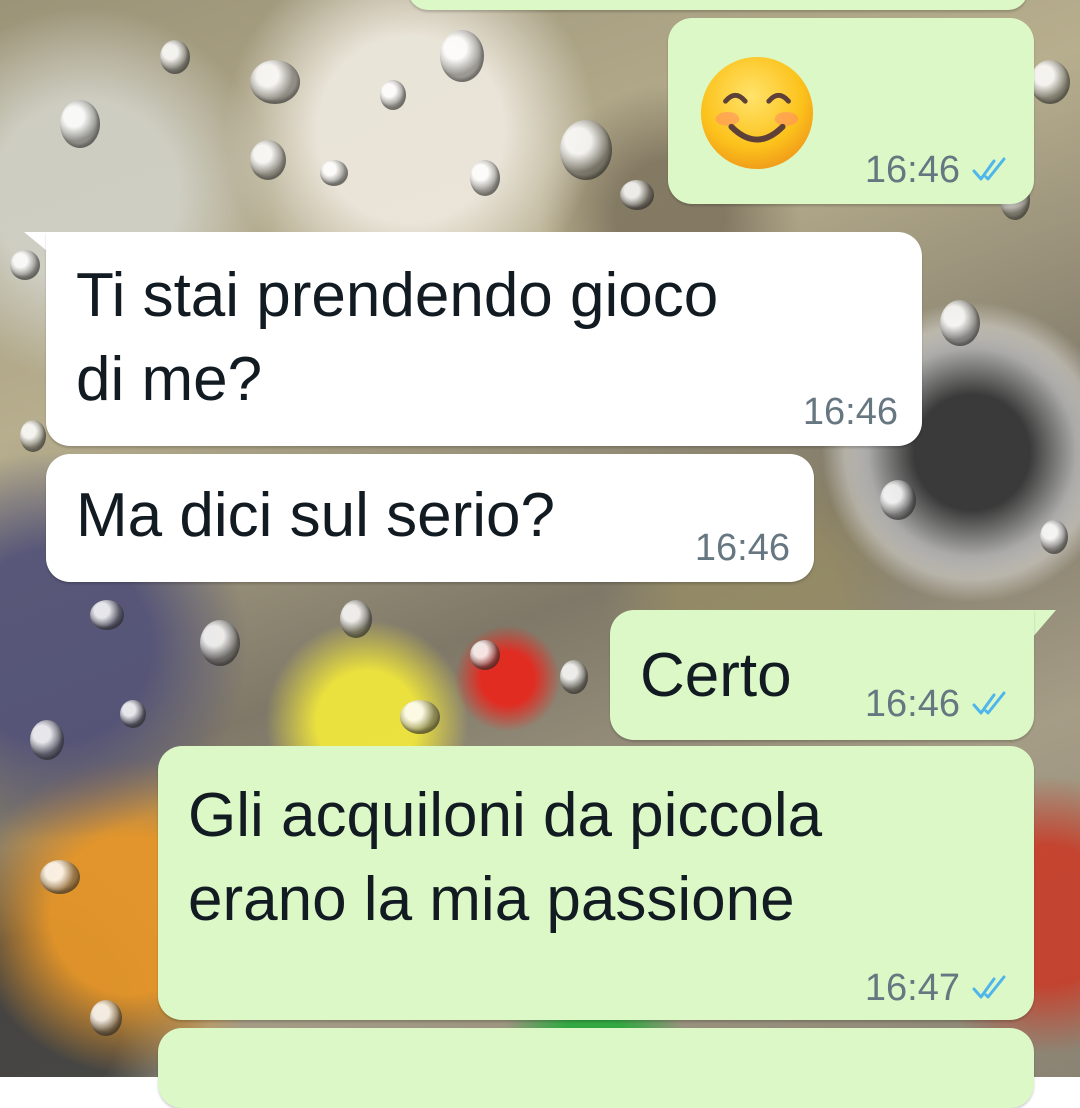  What do you see at coordinates (718, 5) in the screenshot?
I see `partial-message-bubble-top` at bounding box center [718, 5].